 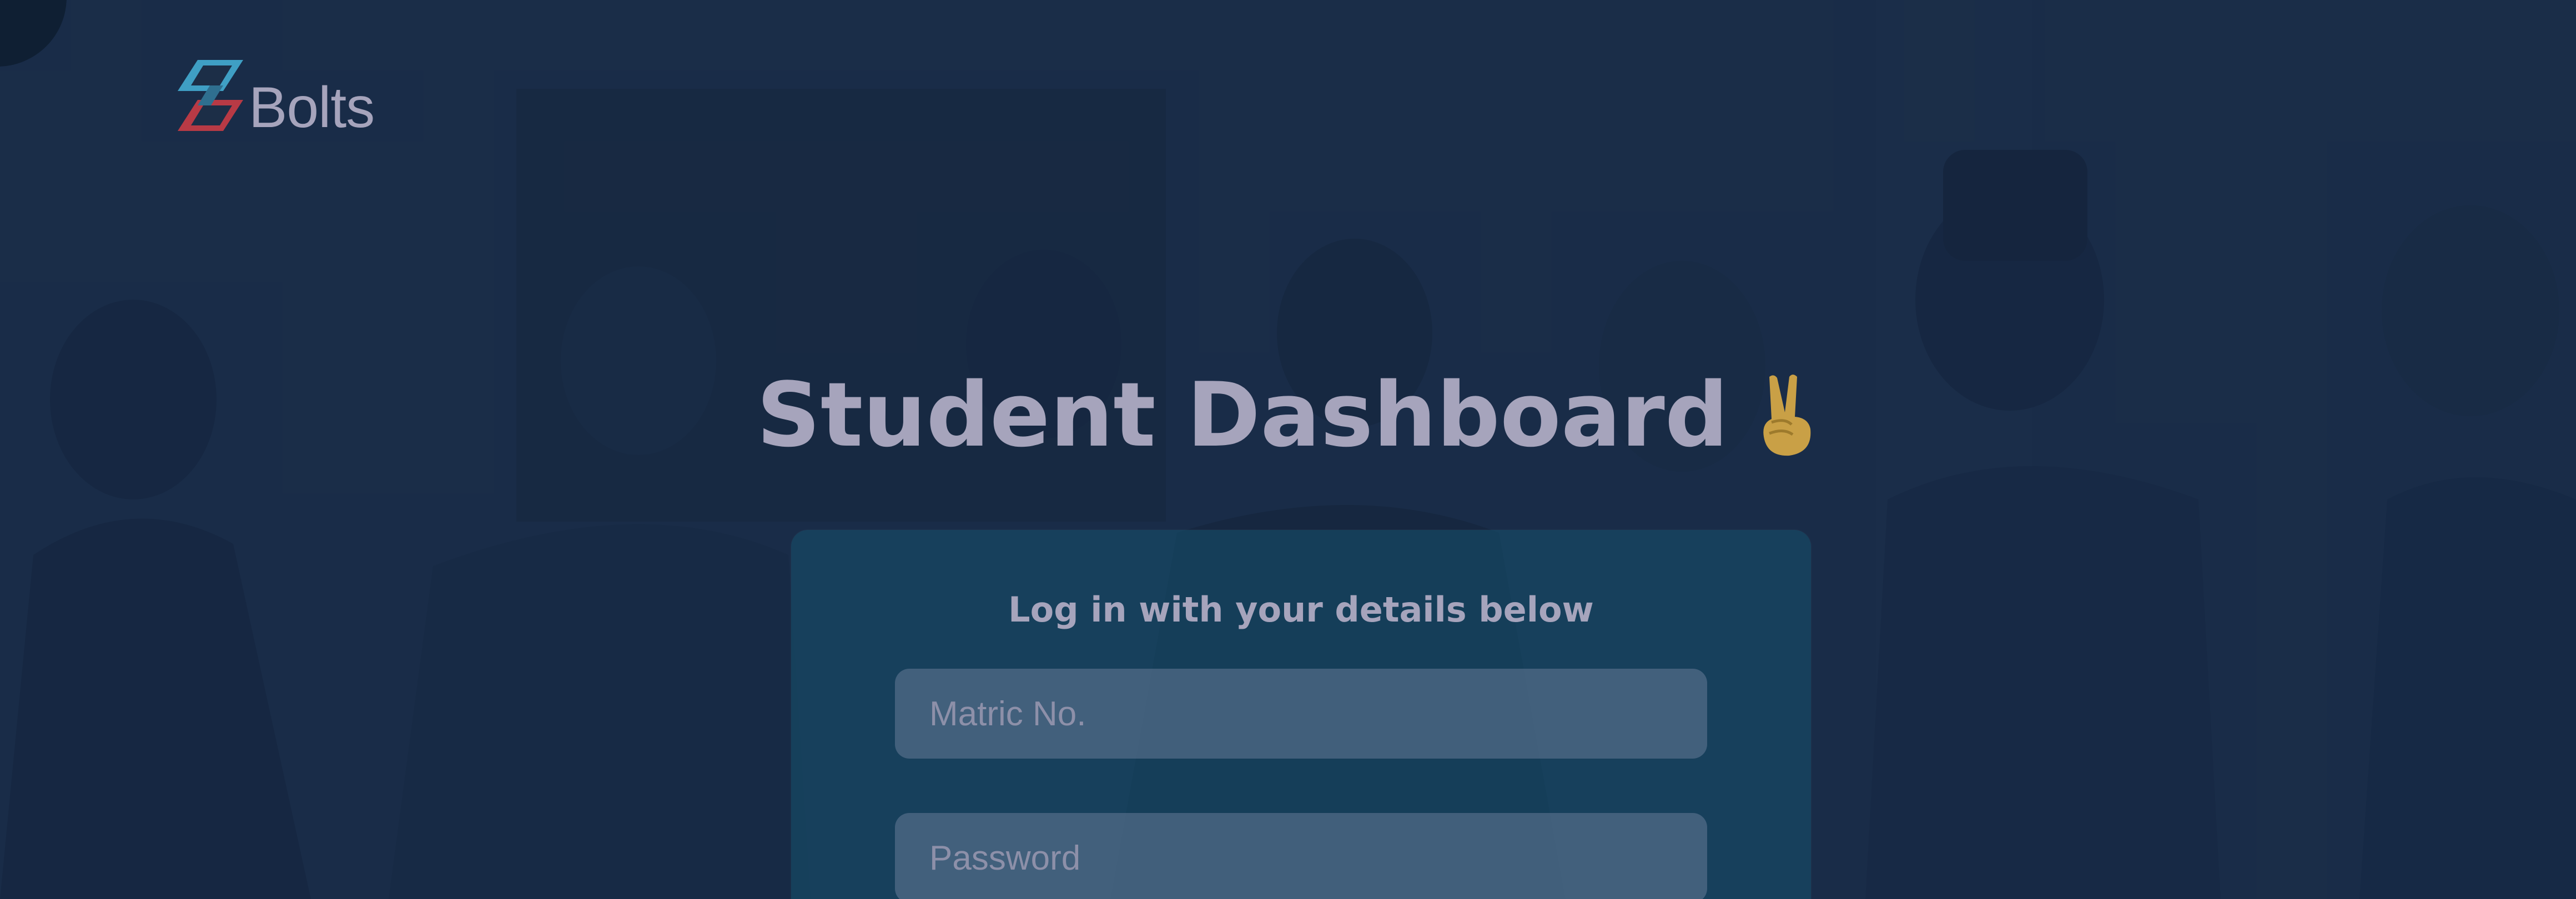 What do you see at coordinates (312, 107) in the screenshot?
I see `brand-name: Bolts` at bounding box center [312, 107].